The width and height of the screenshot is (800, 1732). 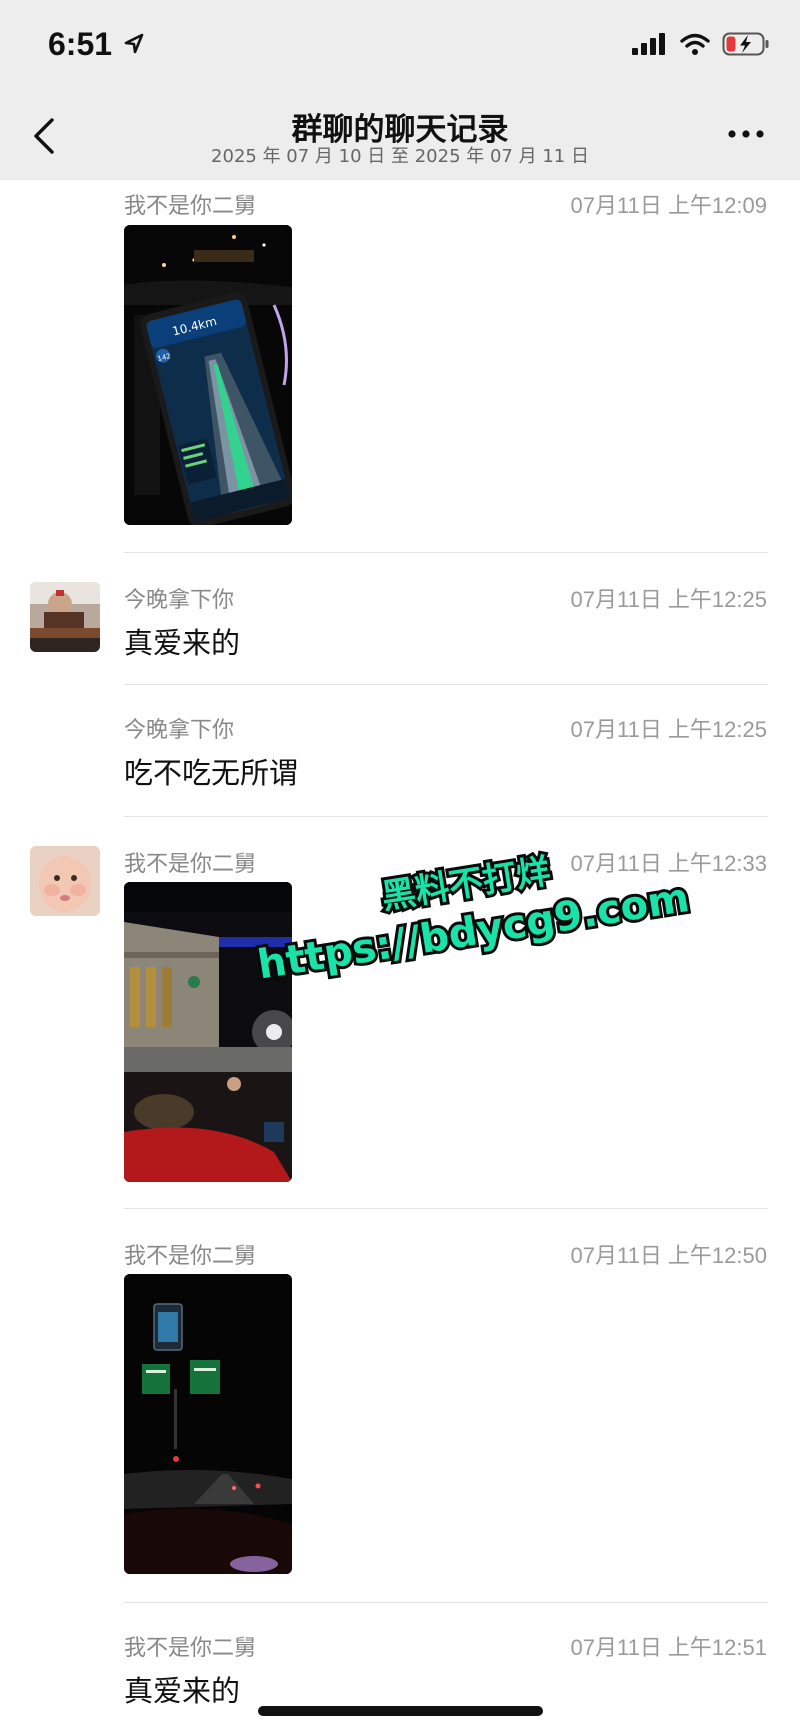 I want to click on message-text: 吃不吃无所谓, so click(x=211, y=773).